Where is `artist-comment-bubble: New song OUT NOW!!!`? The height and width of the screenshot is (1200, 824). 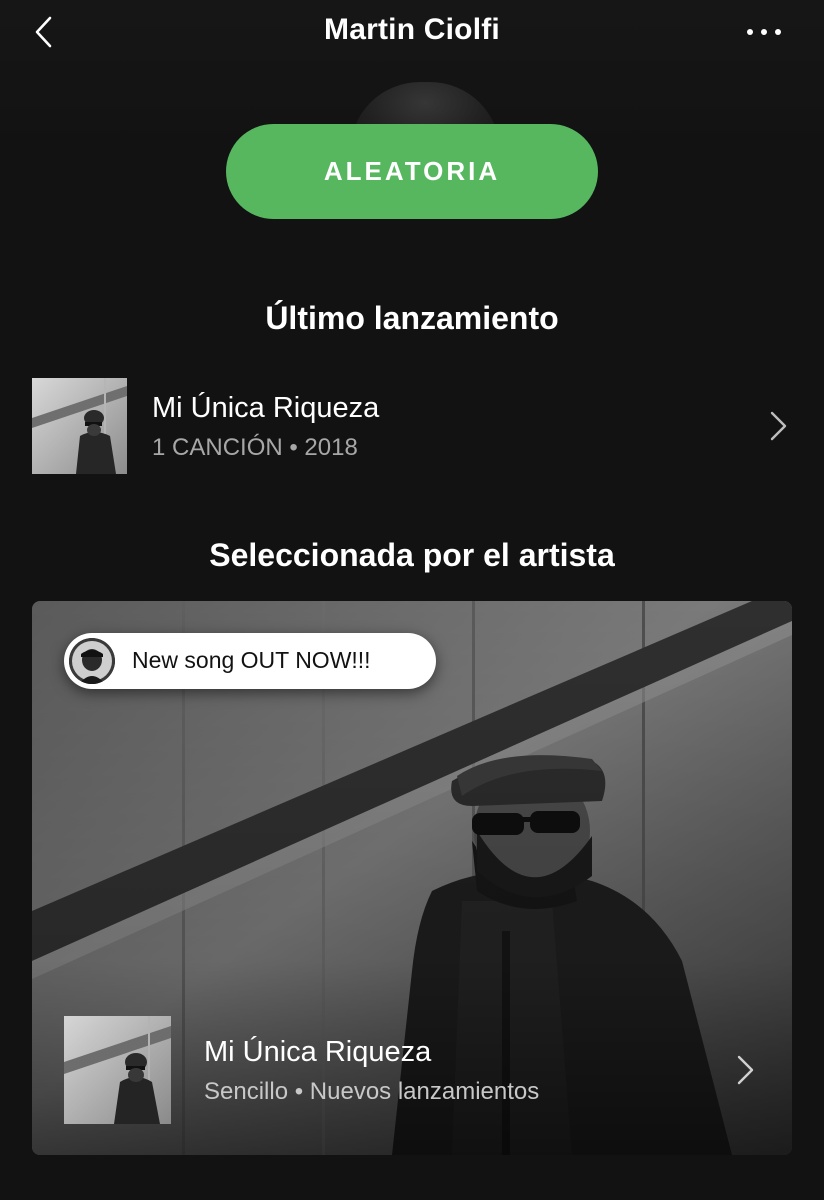 artist-comment-bubble: New song OUT NOW!!! is located at coordinates (250, 661).